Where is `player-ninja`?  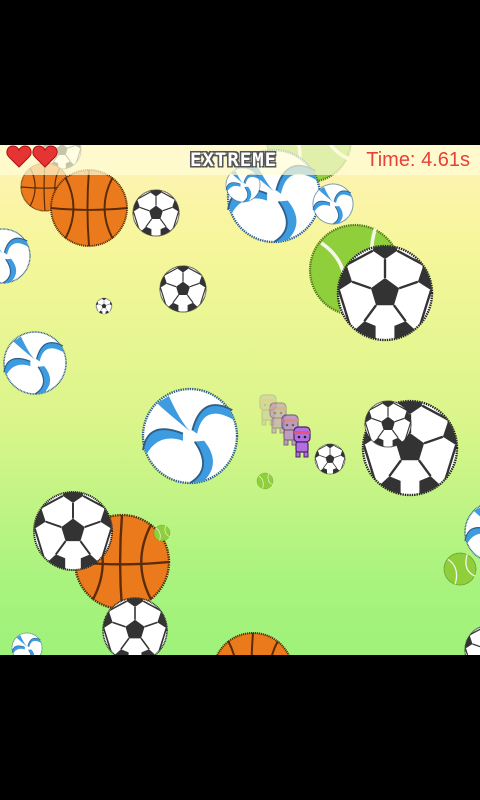
player-ninja is located at coordinates (302, 442).